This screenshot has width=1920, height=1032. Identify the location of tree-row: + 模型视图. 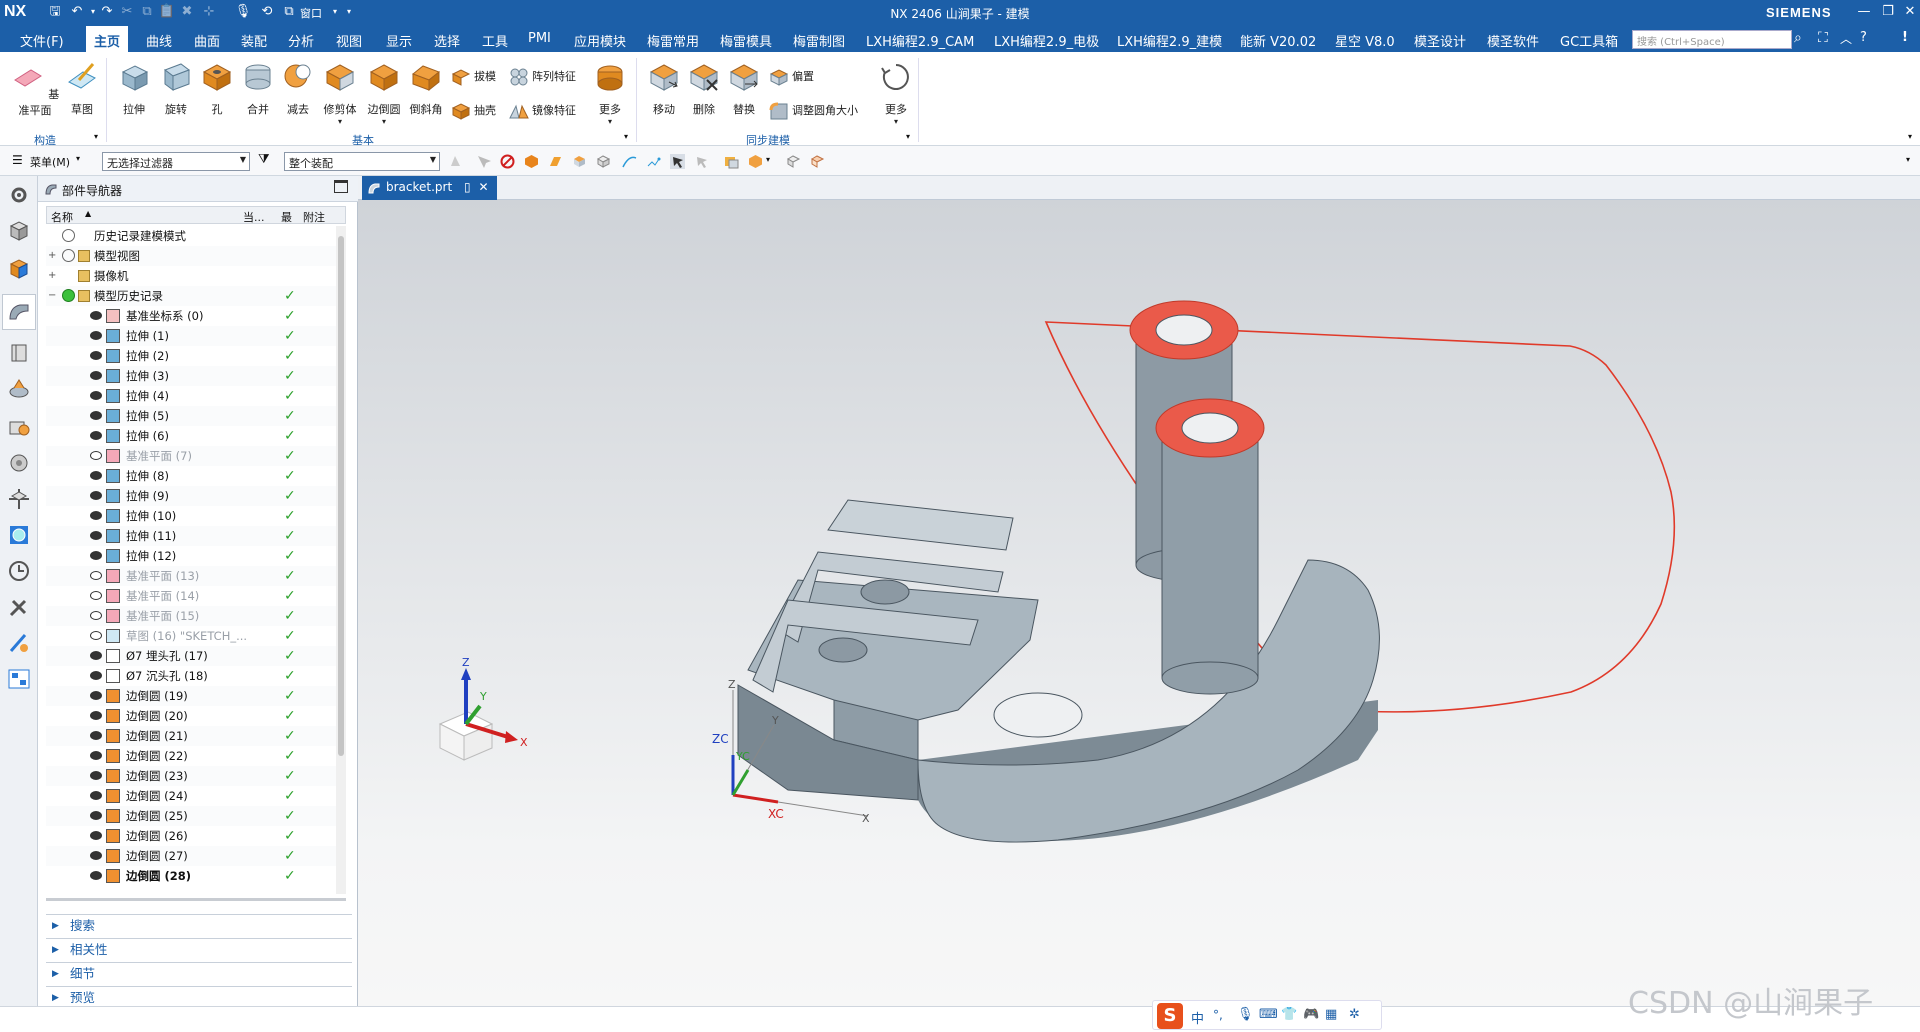
(191, 256).